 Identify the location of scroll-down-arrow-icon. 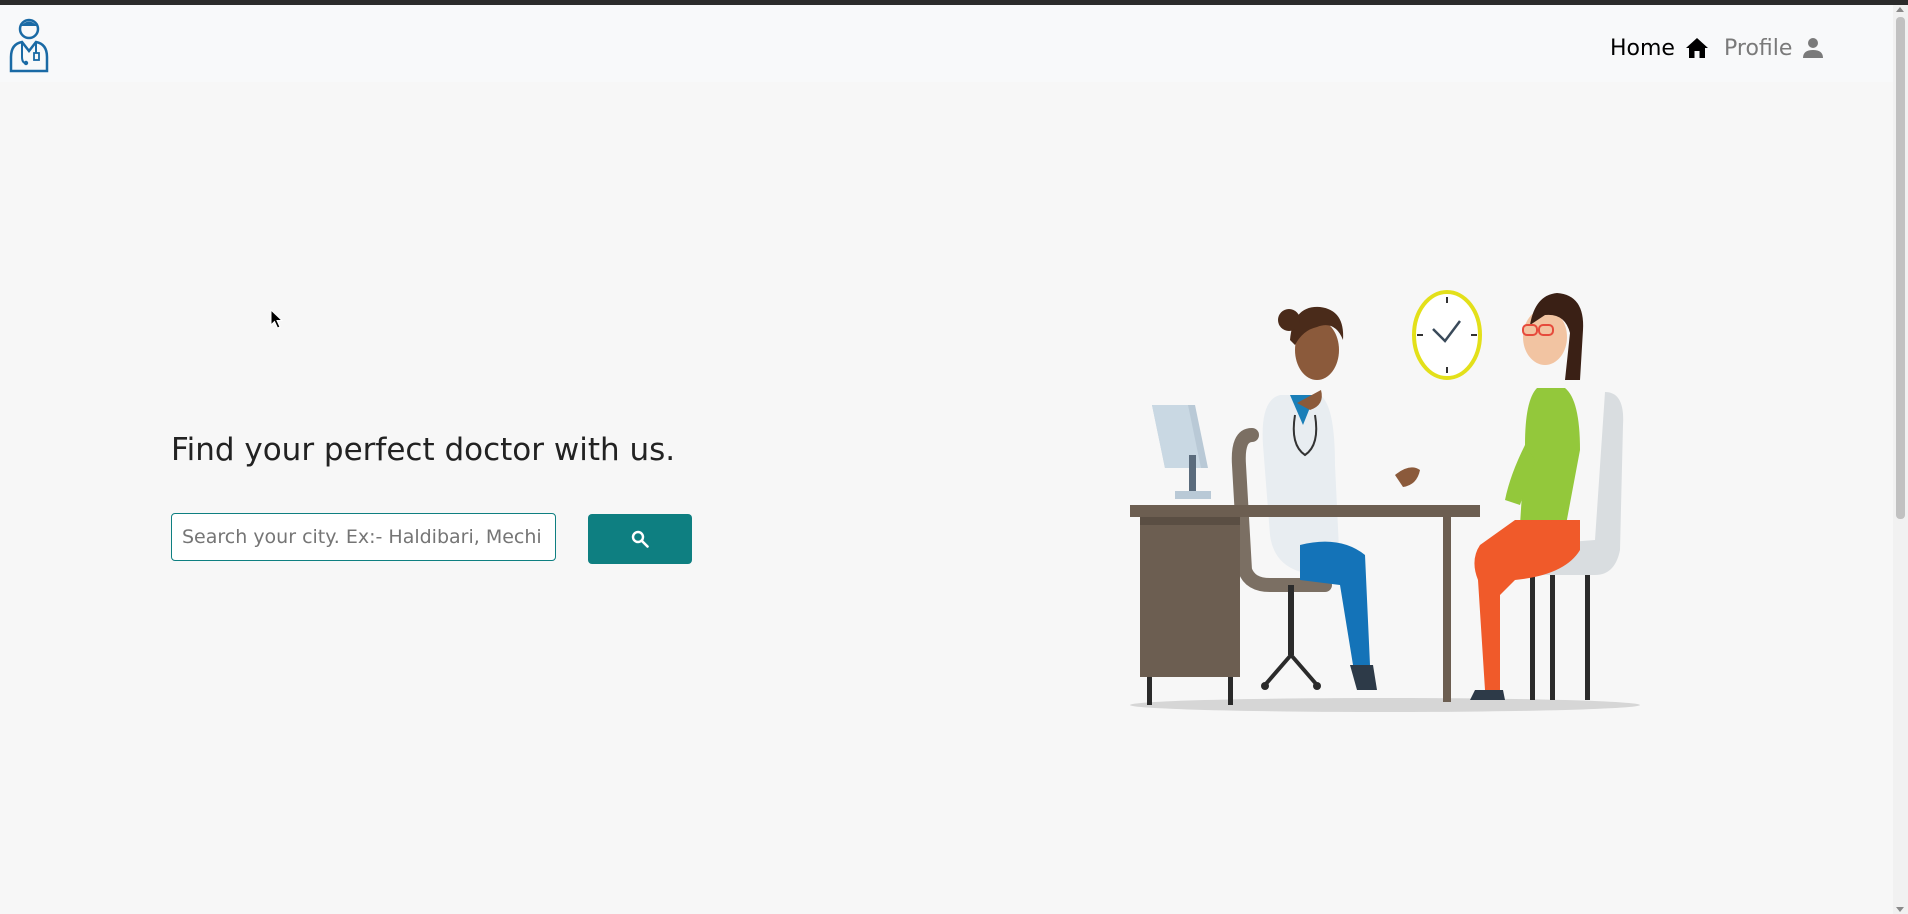
(1900, 909).